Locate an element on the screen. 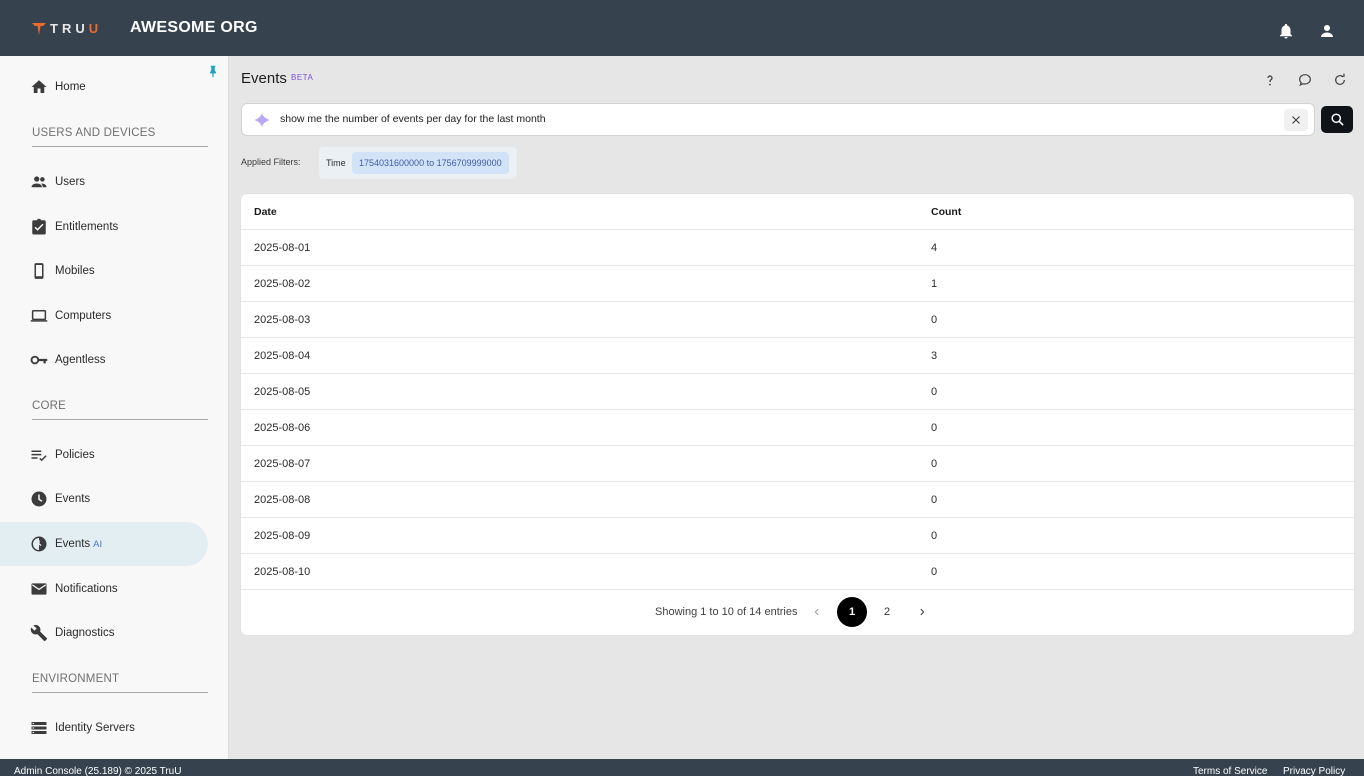 This screenshot has height=776, width=1364. cell-date: 2025-08-08 is located at coordinates (282, 500).